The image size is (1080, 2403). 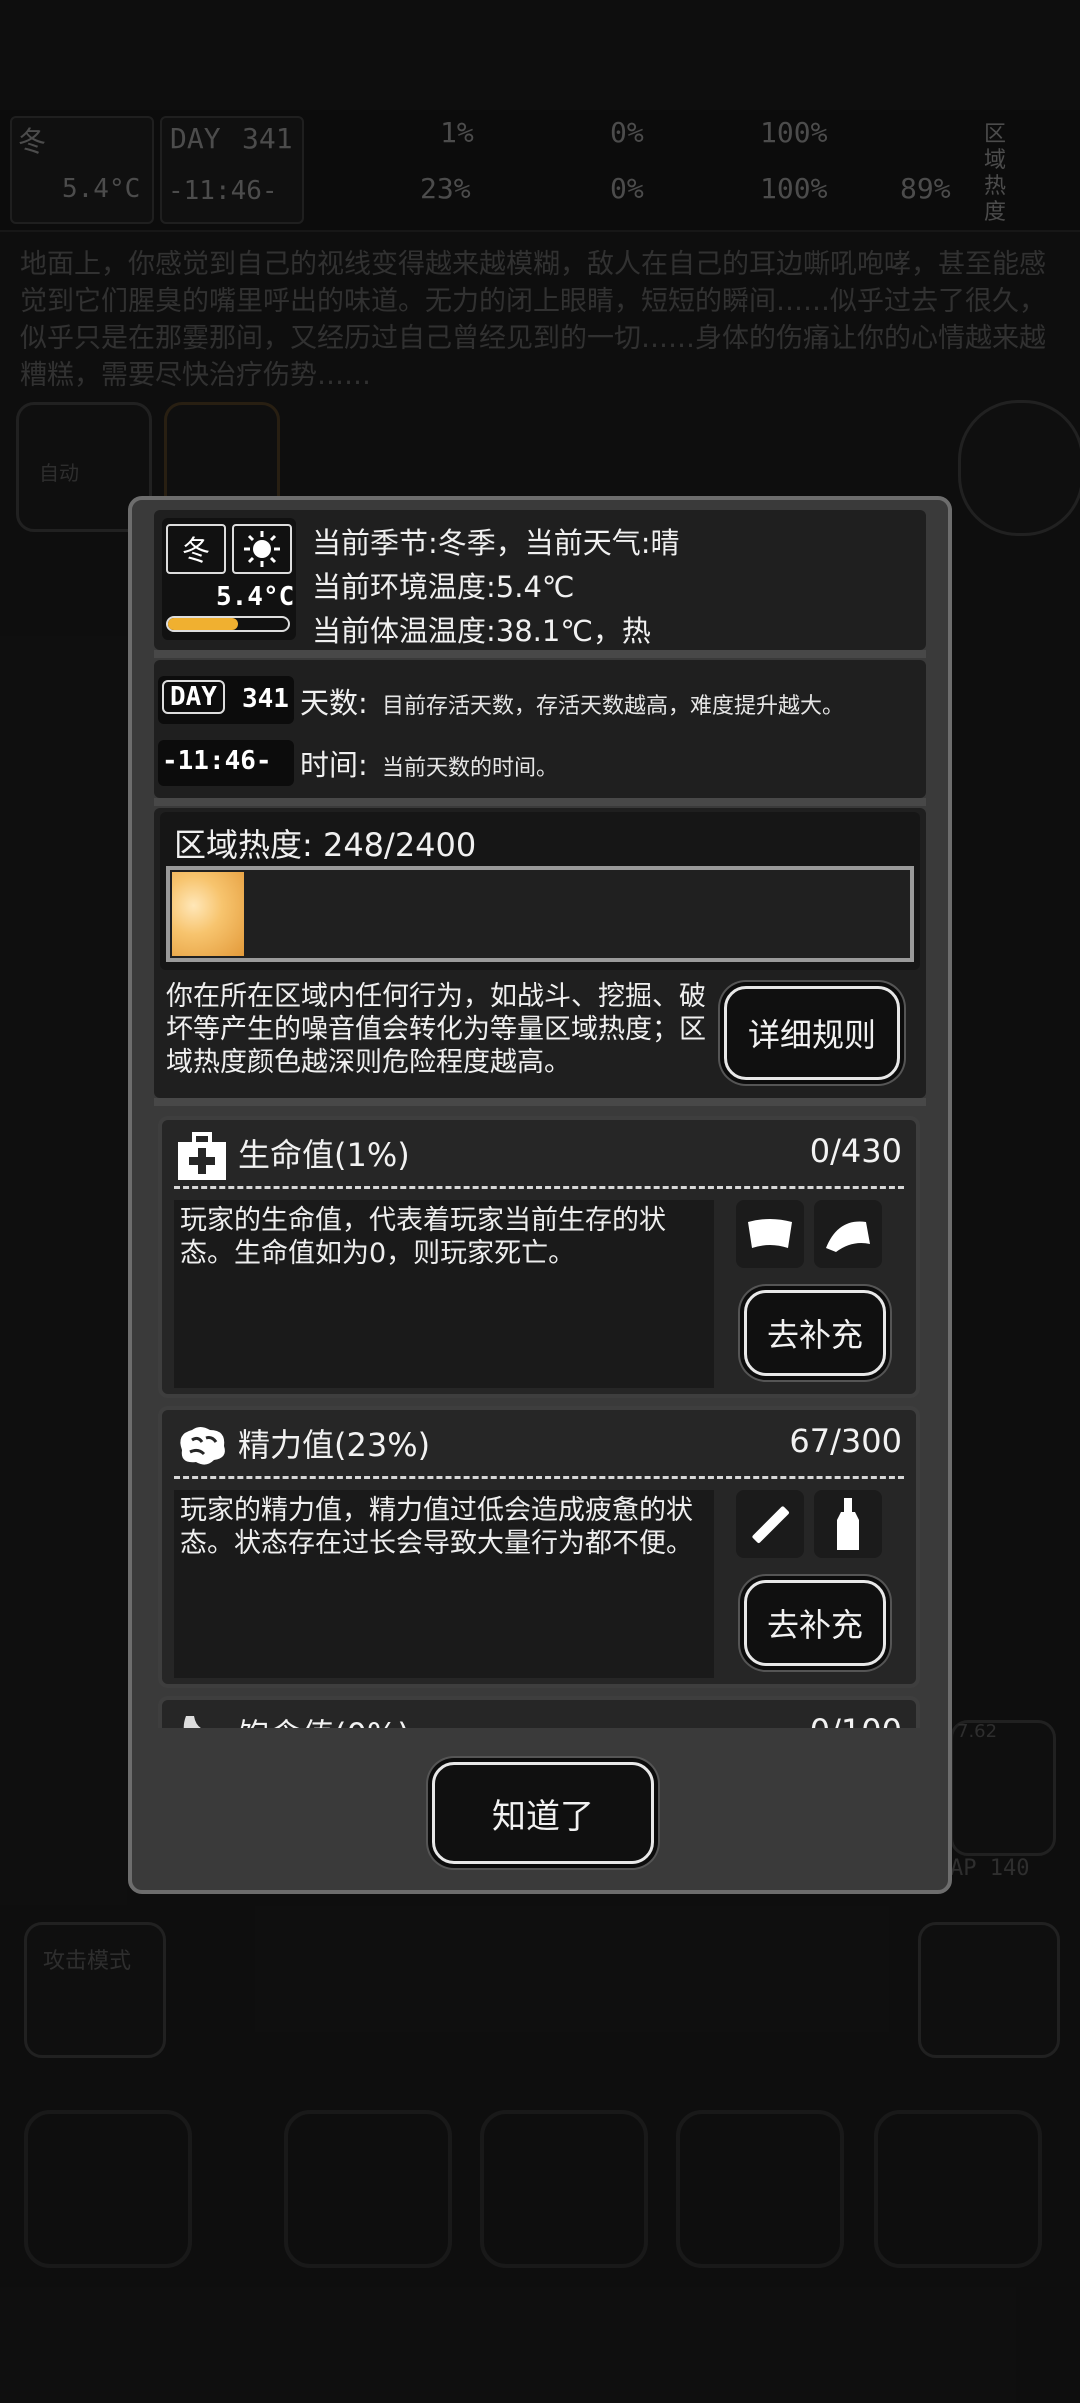 I want to click on got-it-button: 知道了, so click(x=543, y=1813).